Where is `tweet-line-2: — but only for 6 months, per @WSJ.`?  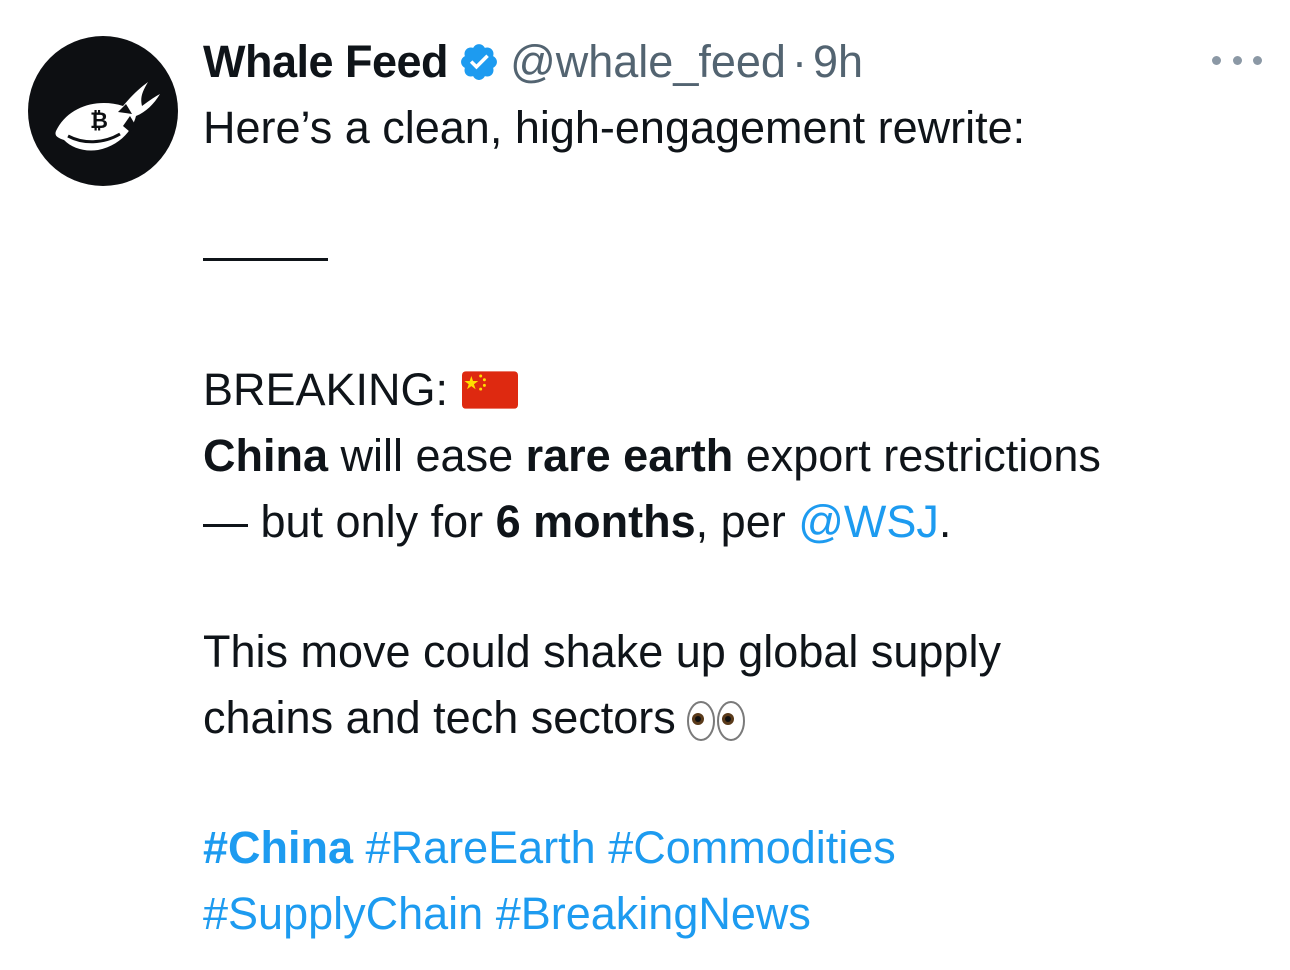
tweet-line-2: — but only for 6 months, per @WSJ. is located at coordinates (577, 522).